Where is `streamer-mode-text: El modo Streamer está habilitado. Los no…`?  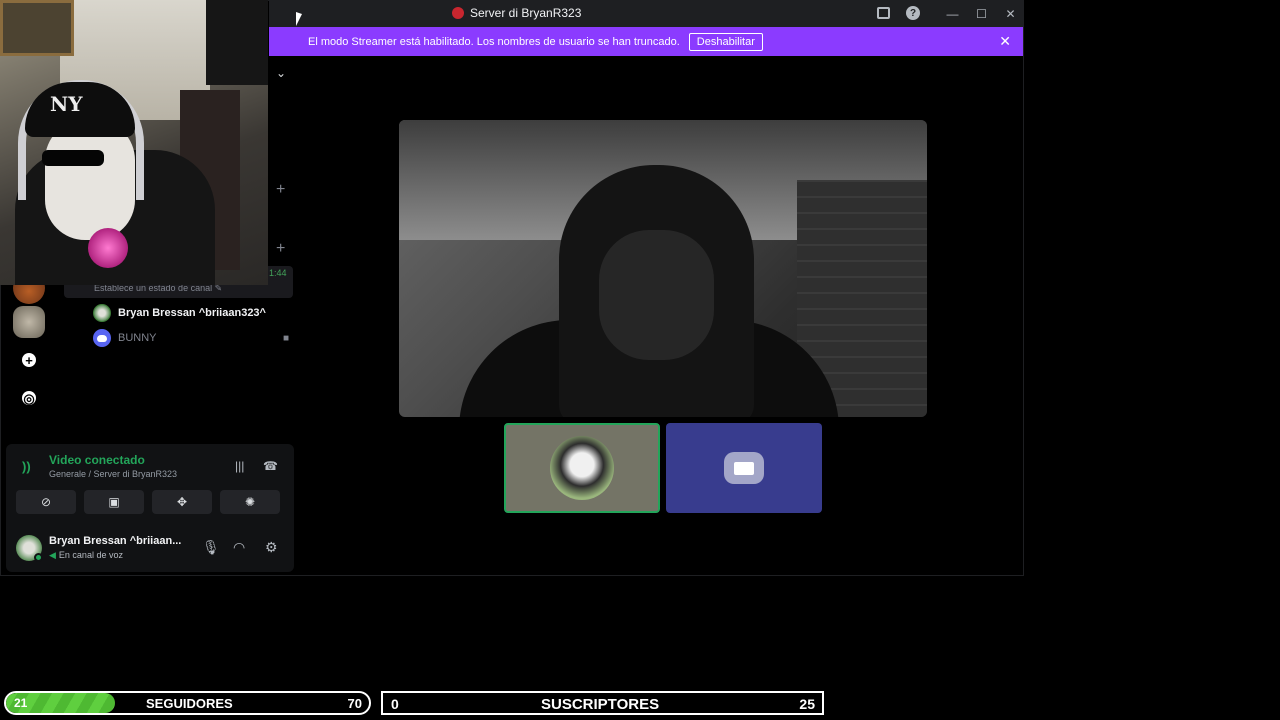 streamer-mode-text: El modo Streamer está habilitado. Los no… is located at coordinates (494, 41).